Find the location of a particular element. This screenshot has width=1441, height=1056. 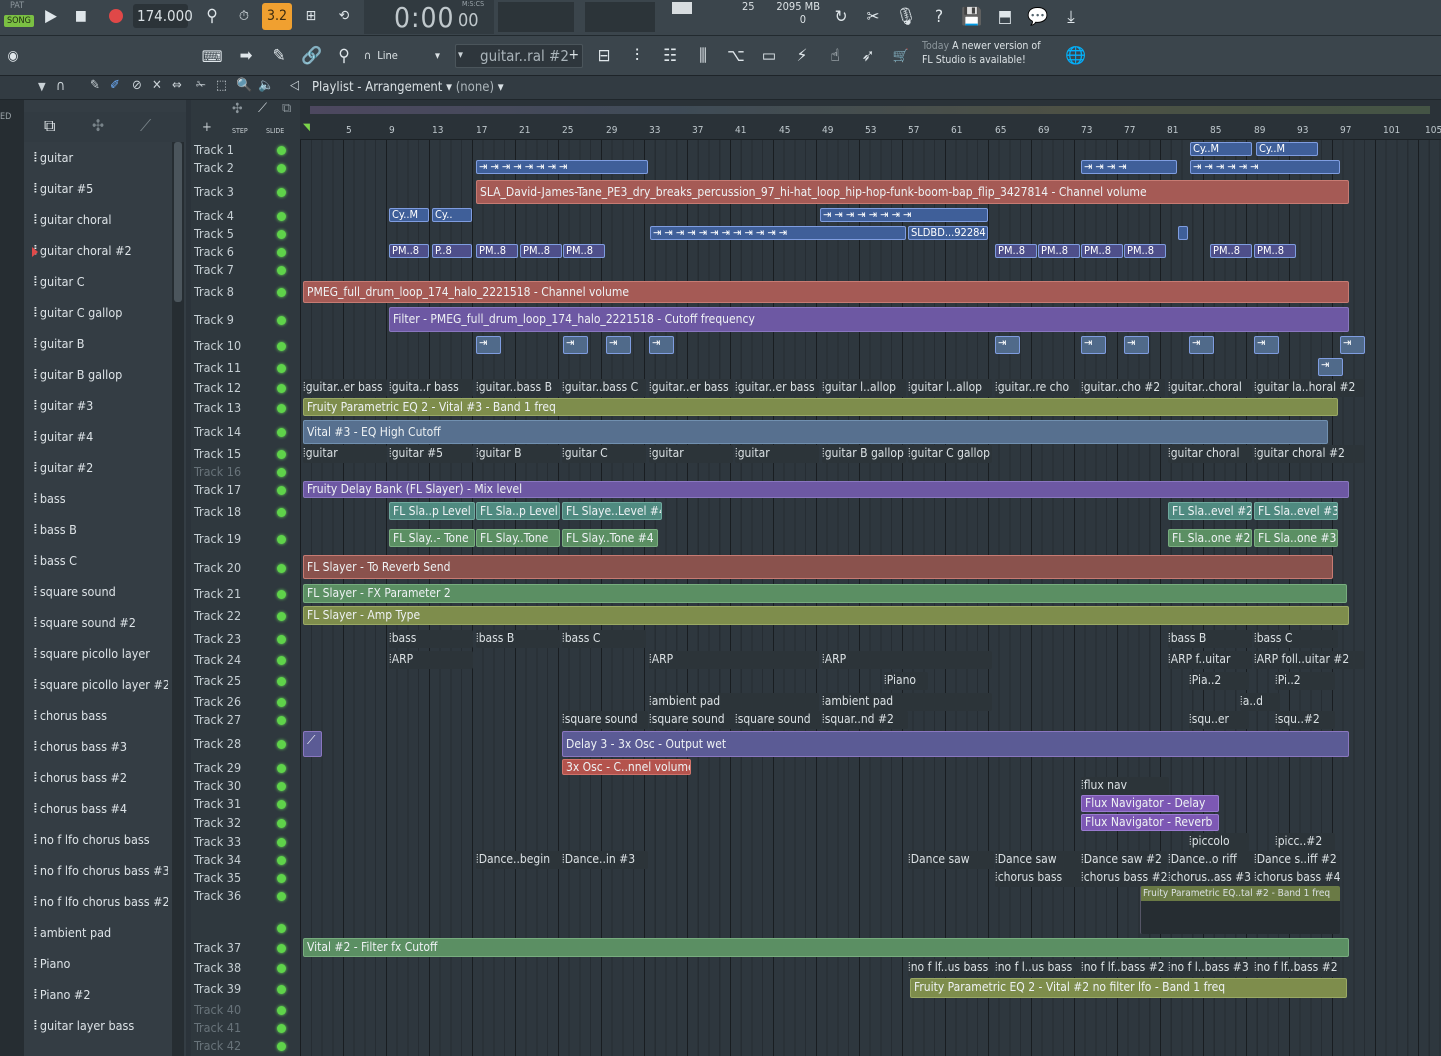

pattern-clip: FL Sla..one #3 is located at coordinates (1296, 538).